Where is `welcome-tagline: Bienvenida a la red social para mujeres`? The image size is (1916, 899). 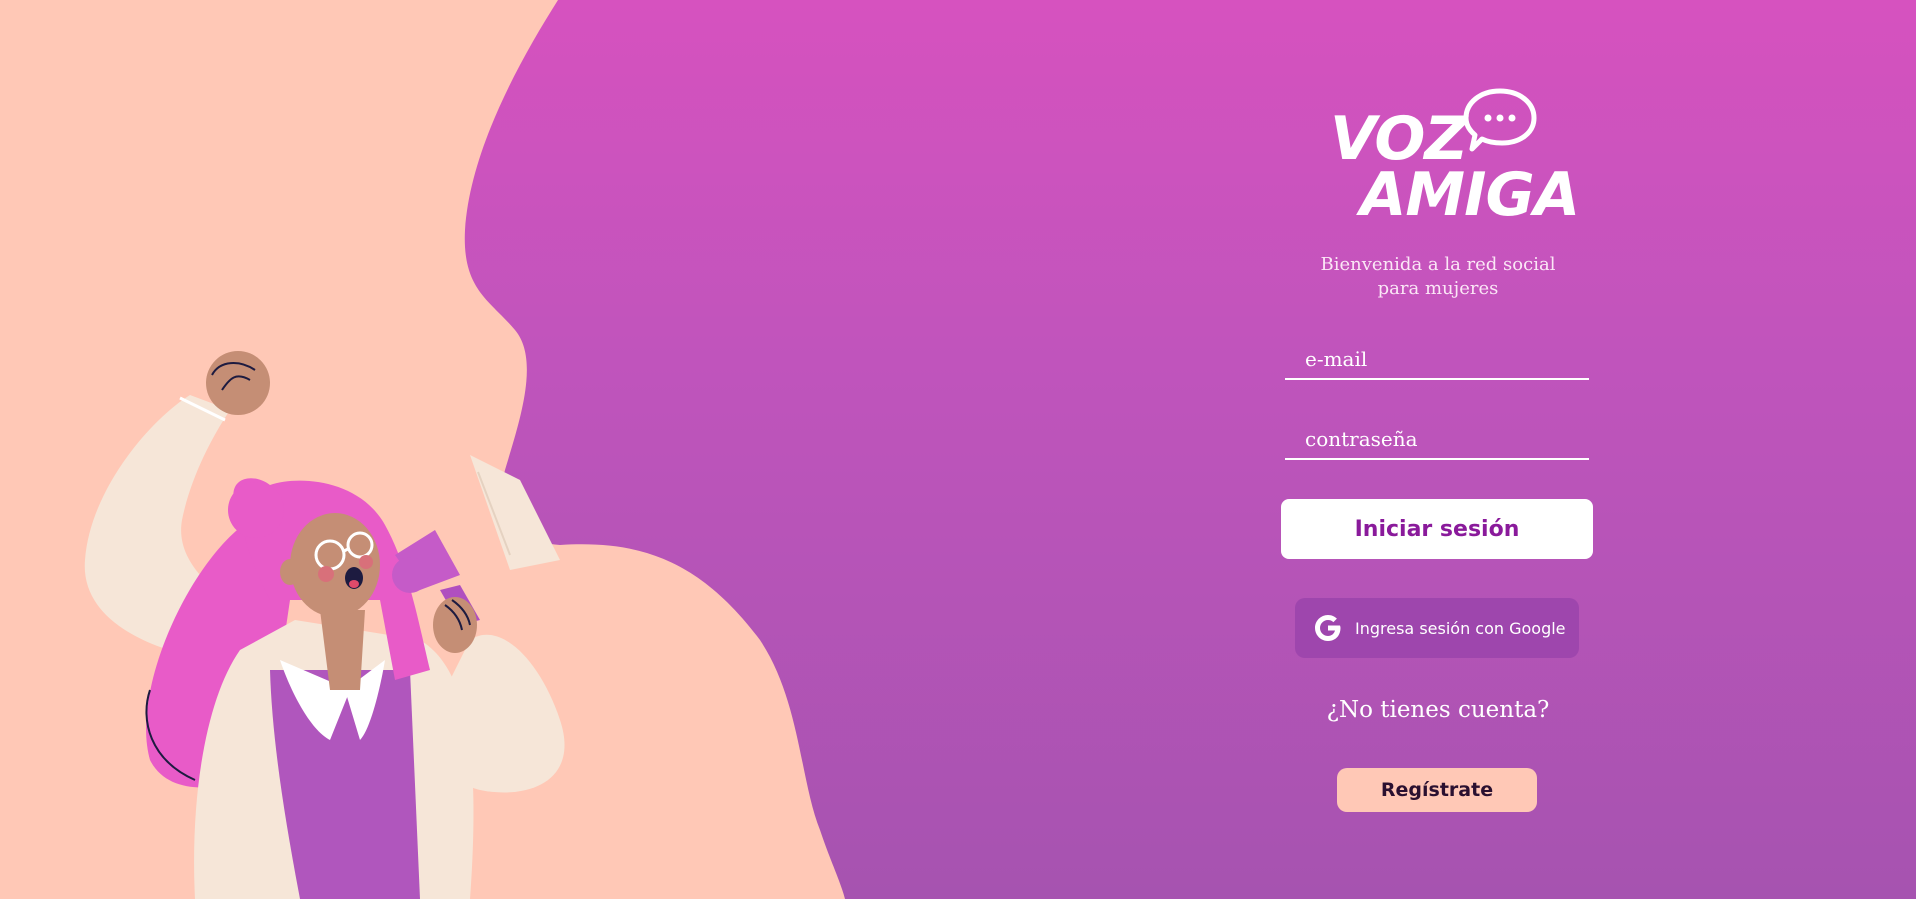 welcome-tagline: Bienvenida a la red social para mujeres is located at coordinates (1438, 277).